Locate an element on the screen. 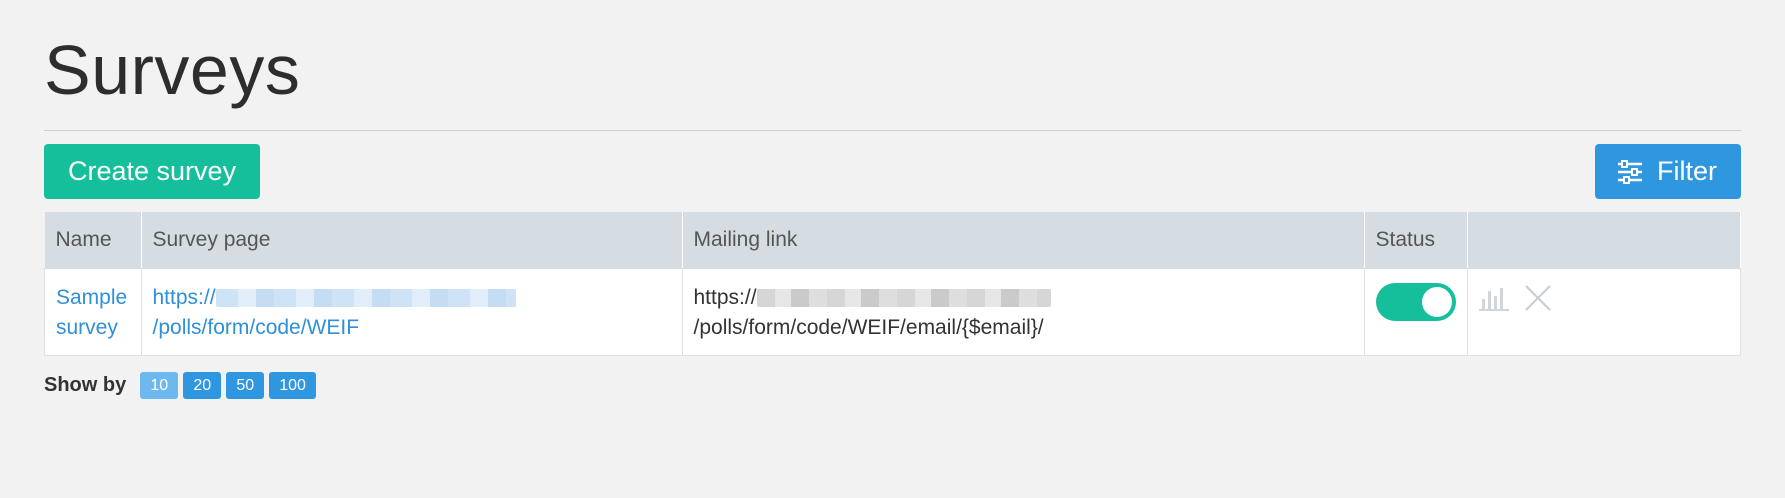 The height and width of the screenshot is (498, 1785). cell-actions is located at coordinates (1603, 312).